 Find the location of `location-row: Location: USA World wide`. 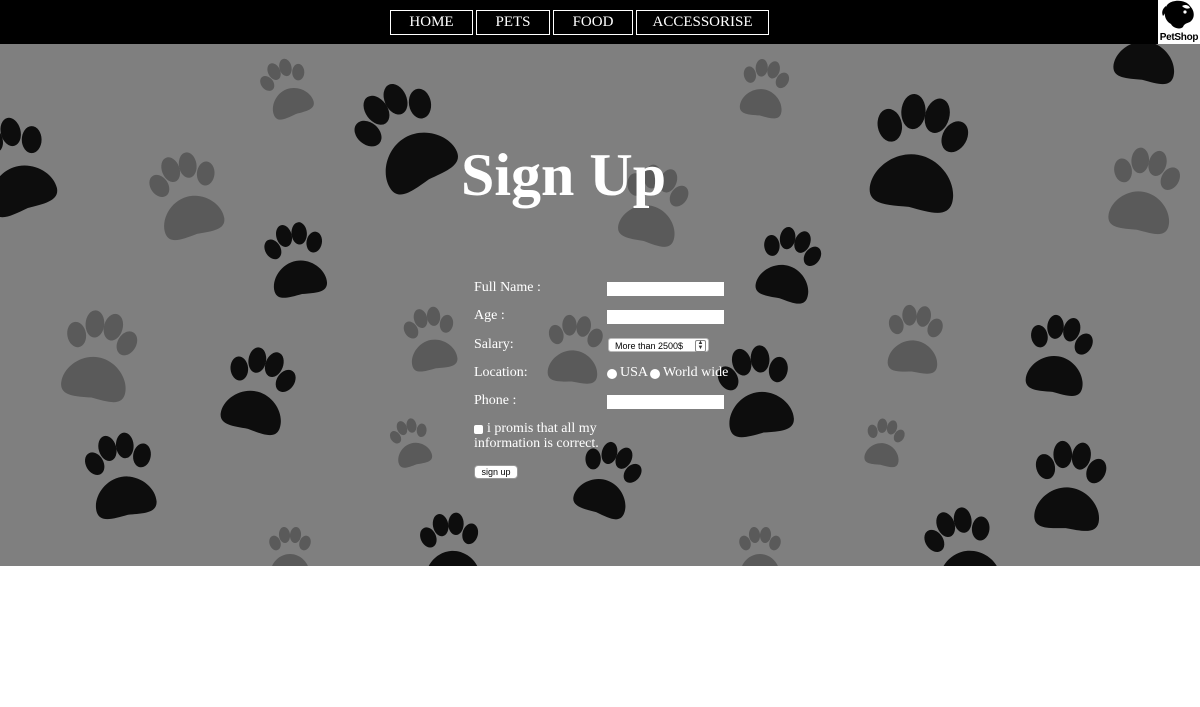

location-row: Location: USA World wide is located at coordinates (624, 374).